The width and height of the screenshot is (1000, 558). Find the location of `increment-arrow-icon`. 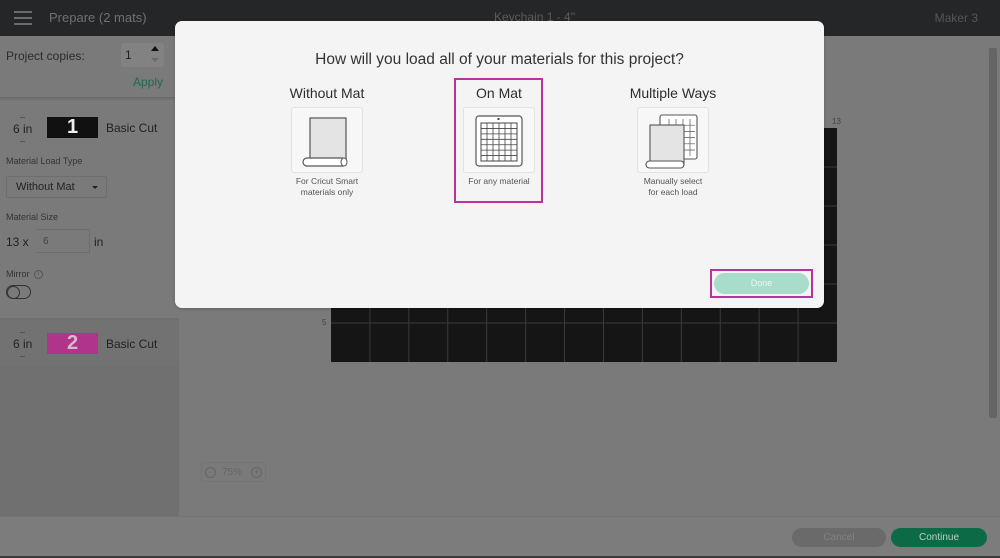

increment-arrow-icon is located at coordinates (155, 48).